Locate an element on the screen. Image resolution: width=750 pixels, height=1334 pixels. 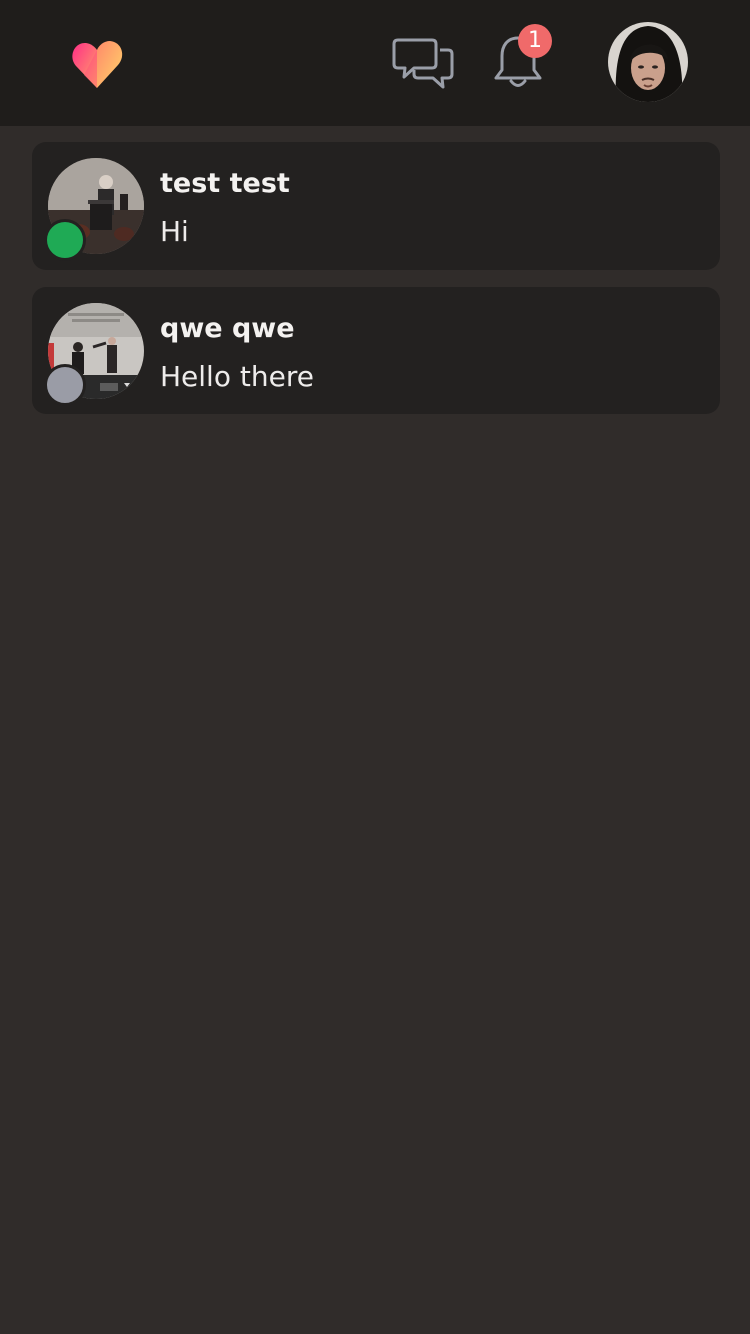
notification-count-badge: 1 is located at coordinates (535, 41).